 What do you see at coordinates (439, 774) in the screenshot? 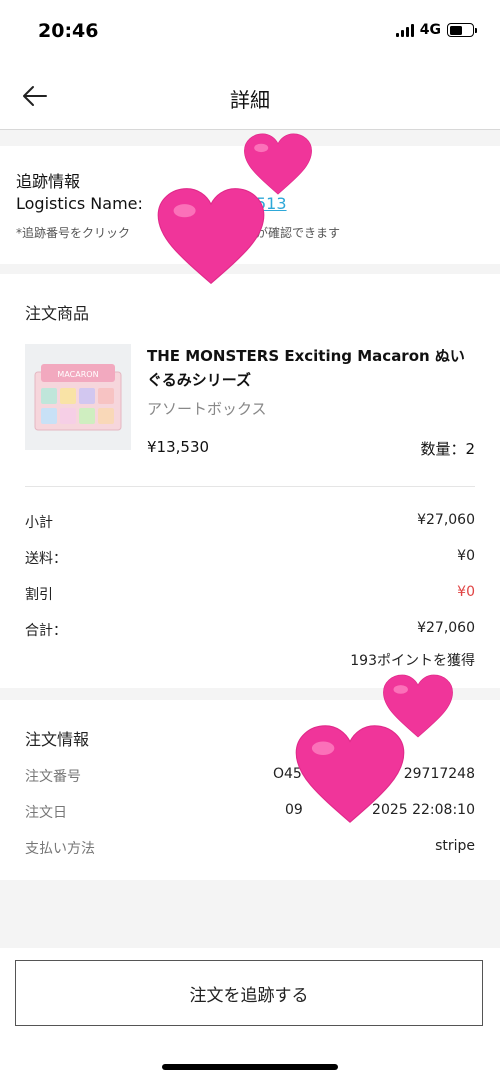
I see `order-number-value-end: 29717248` at bounding box center [439, 774].